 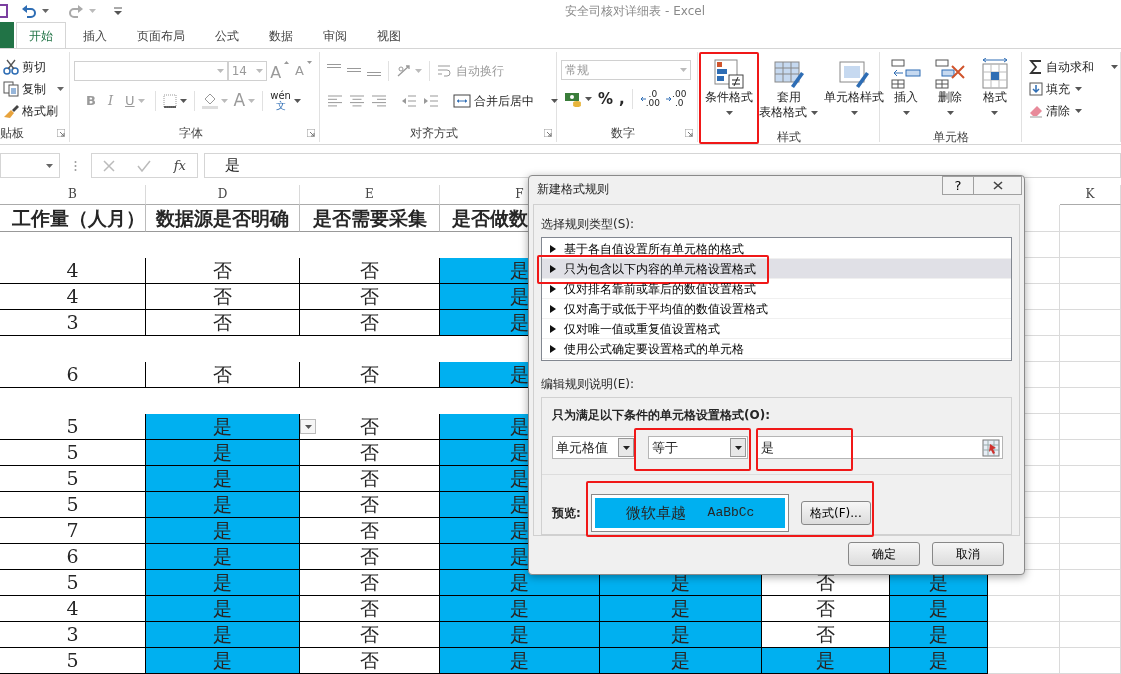 What do you see at coordinates (1071, 111) in the screenshot?
I see `toolbar-button: 清除` at bounding box center [1071, 111].